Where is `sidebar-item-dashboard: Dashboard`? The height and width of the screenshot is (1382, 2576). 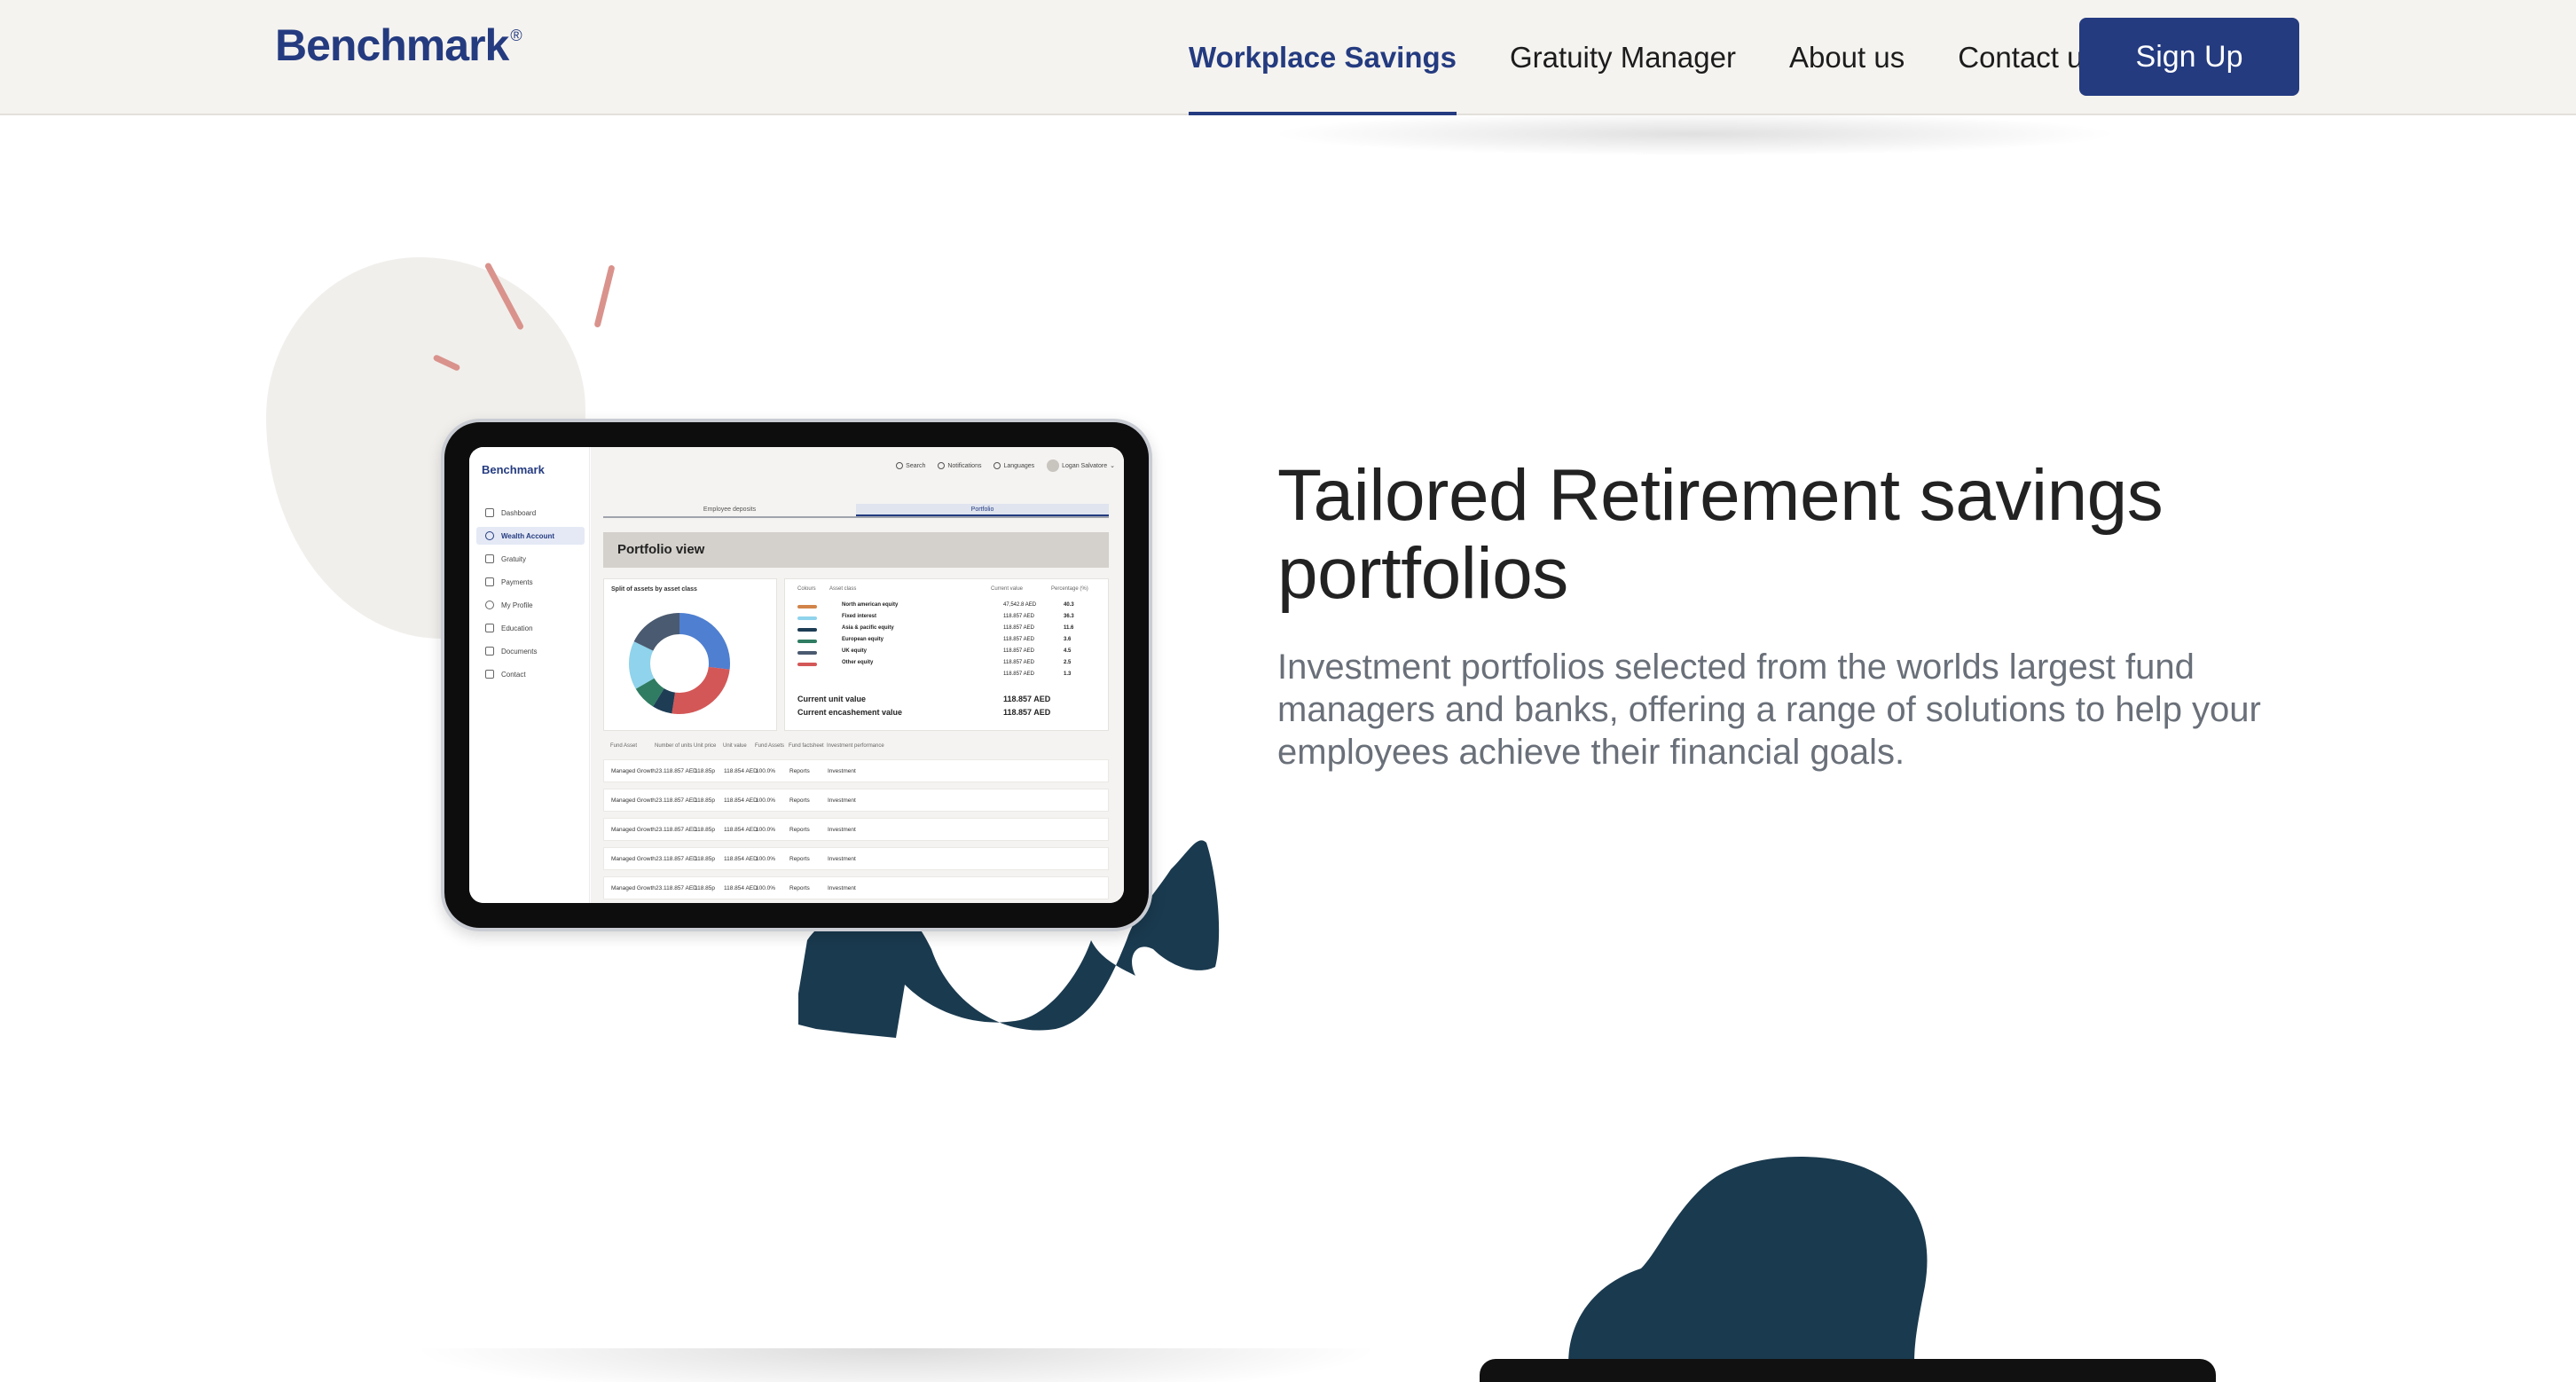 sidebar-item-dashboard: Dashboard is located at coordinates (530, 513).